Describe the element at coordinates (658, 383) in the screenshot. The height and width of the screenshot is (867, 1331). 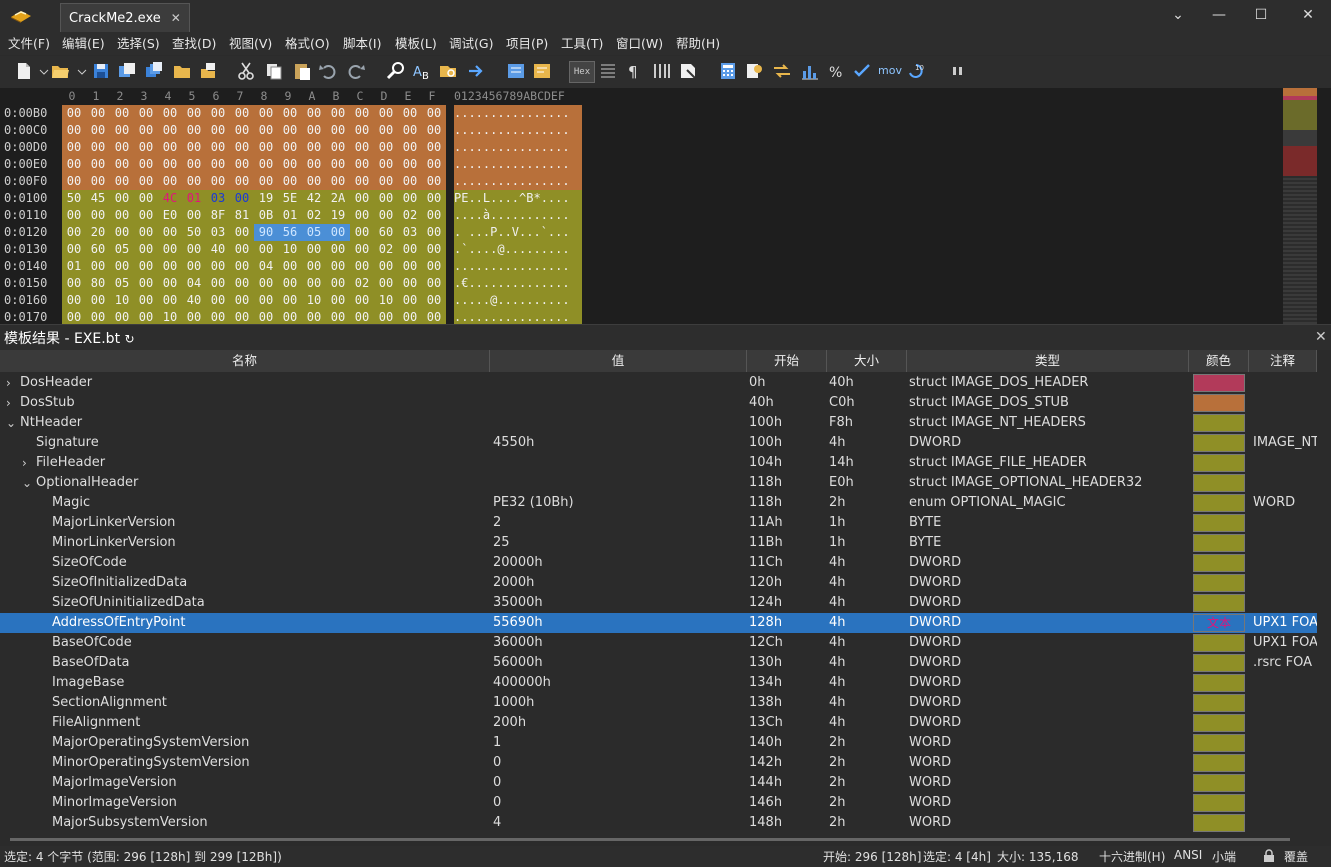
I see `template-row: › DosHeader 0h 40h struct IMAGE_DOS_HEADER` at that location.